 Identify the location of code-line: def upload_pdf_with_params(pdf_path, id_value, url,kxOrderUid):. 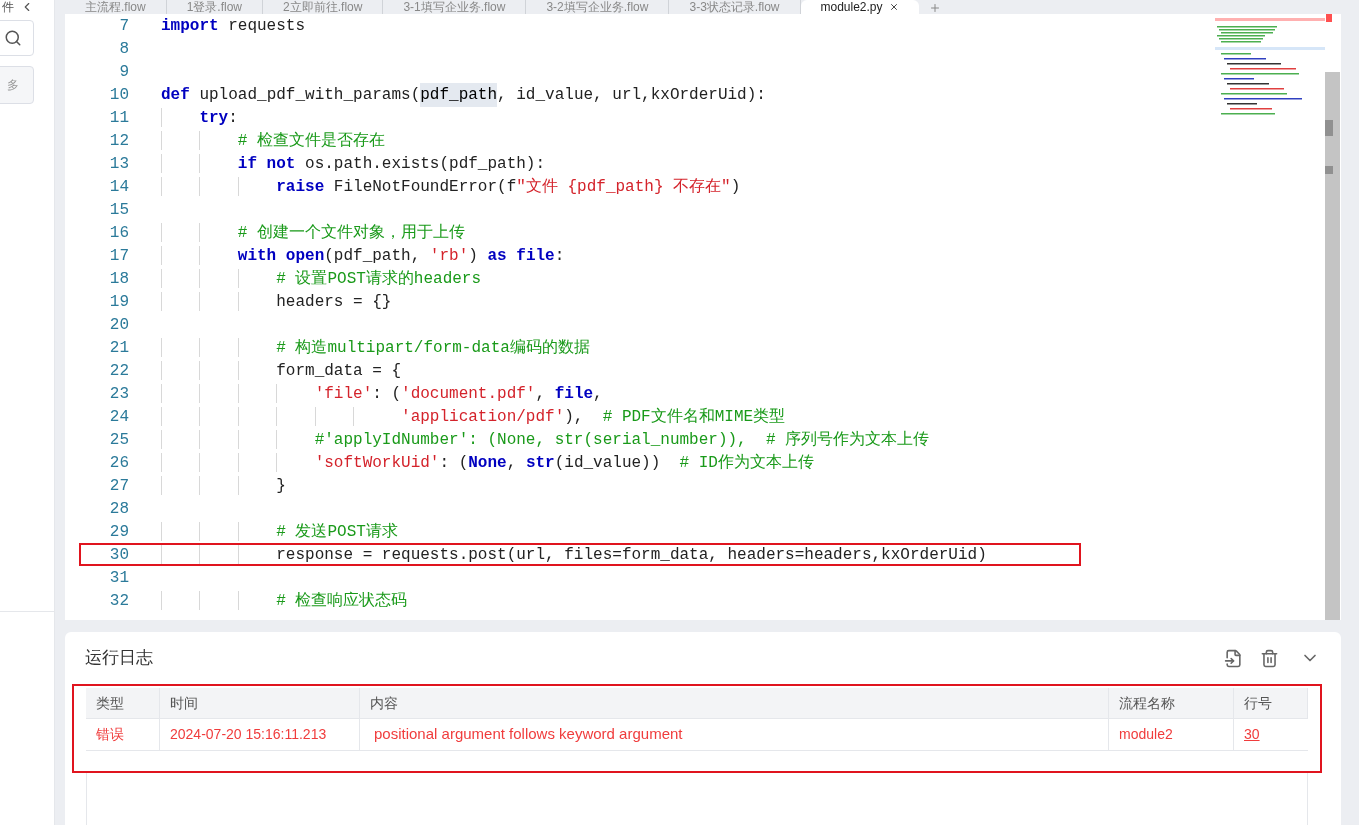
(463, 94).